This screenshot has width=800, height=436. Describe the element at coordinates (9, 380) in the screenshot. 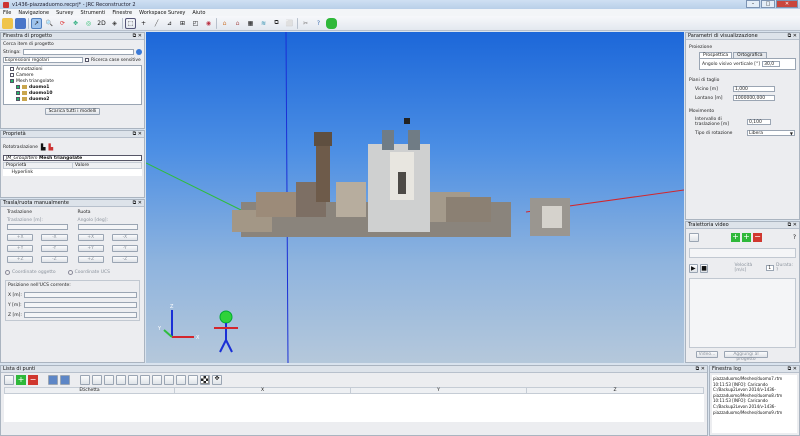

I see `new-point-icon` at that location.